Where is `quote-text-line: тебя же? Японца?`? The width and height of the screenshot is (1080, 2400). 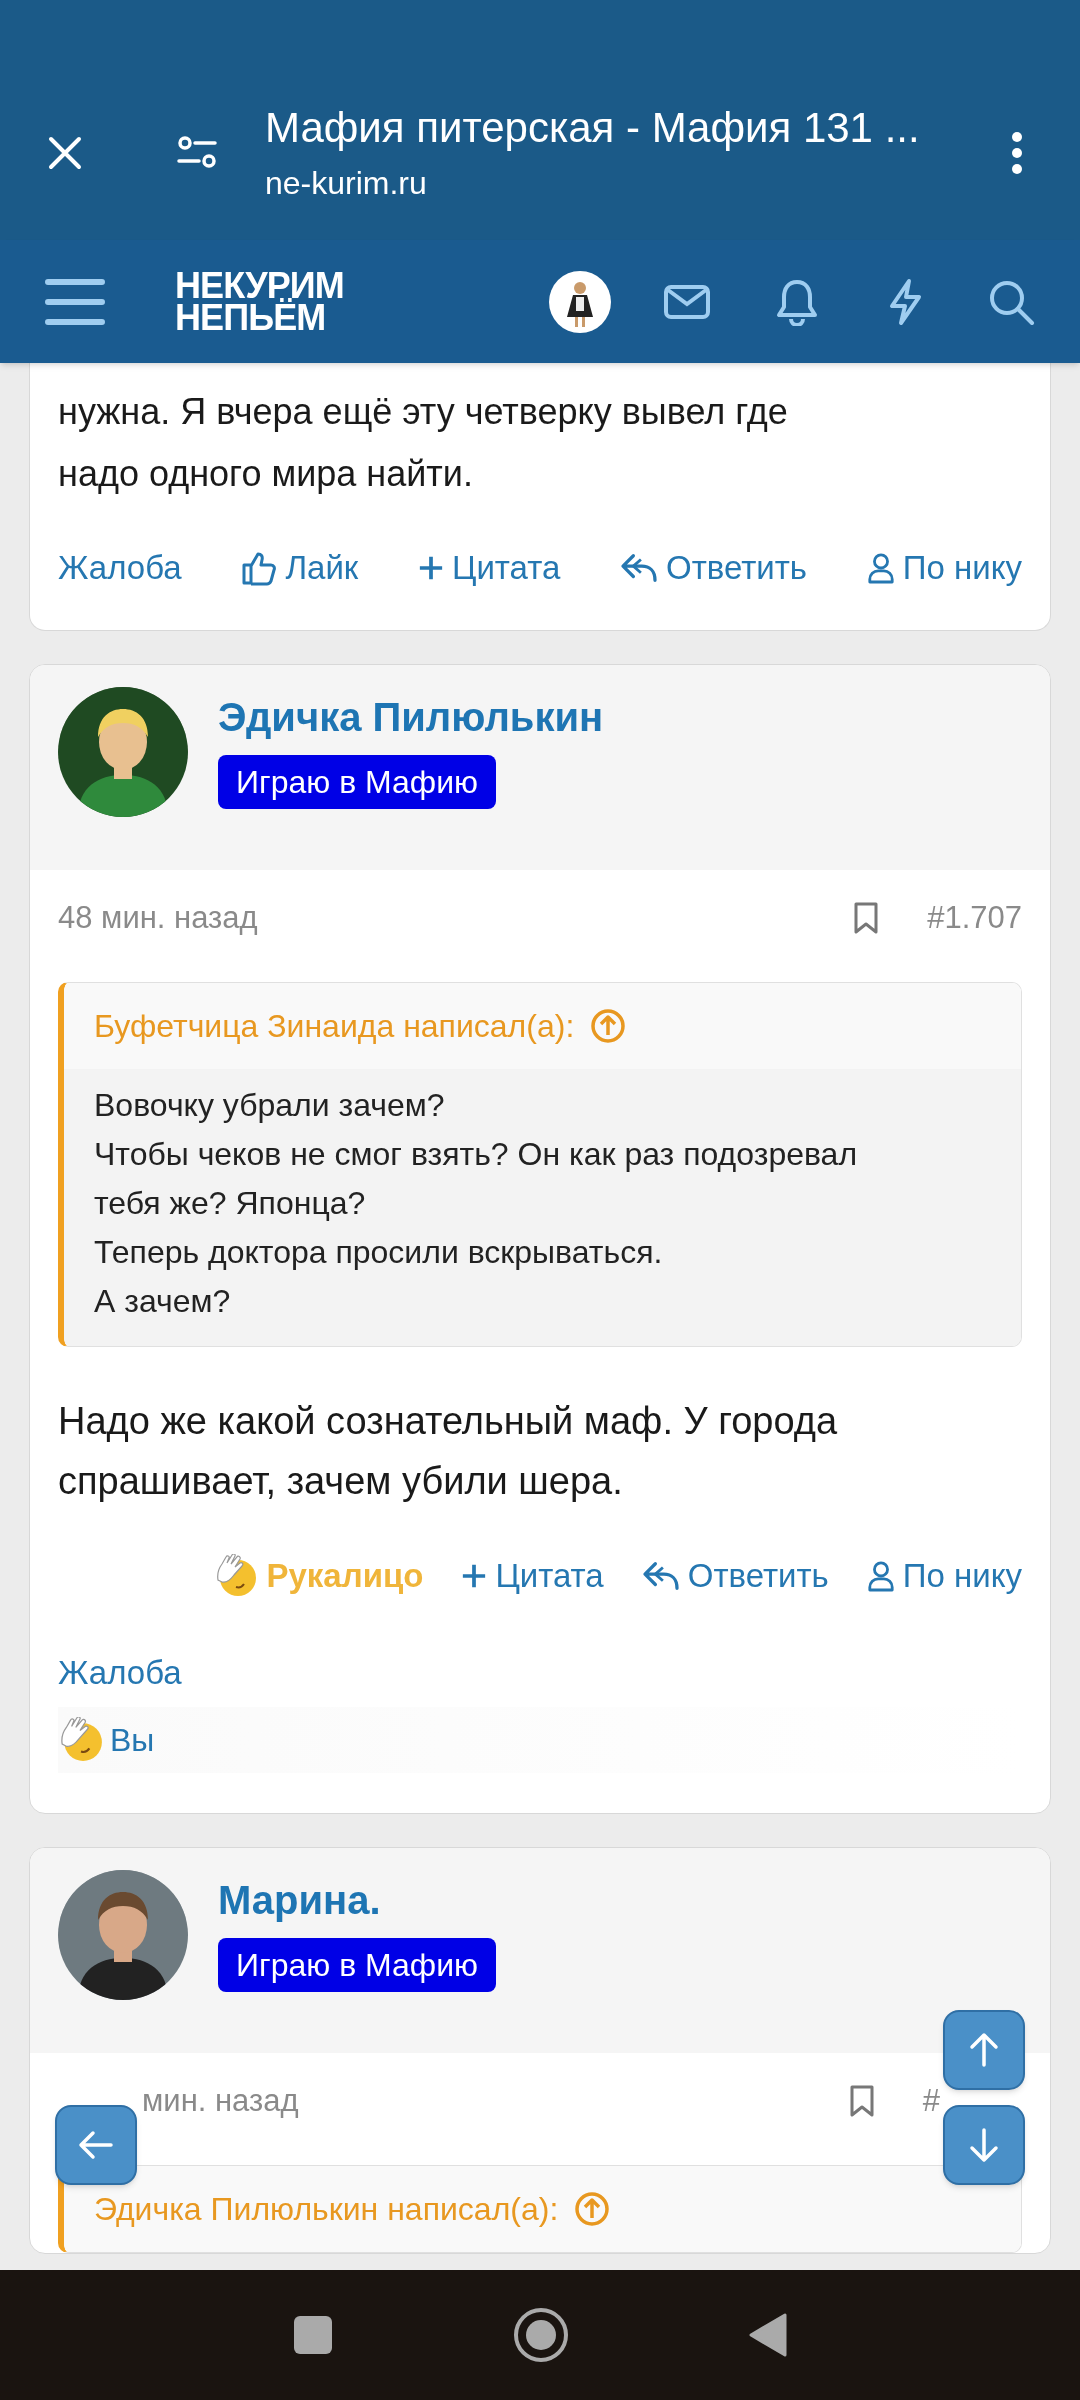 quote-text-line: тебя же? Японца? is located at coordinates (230, 1203).